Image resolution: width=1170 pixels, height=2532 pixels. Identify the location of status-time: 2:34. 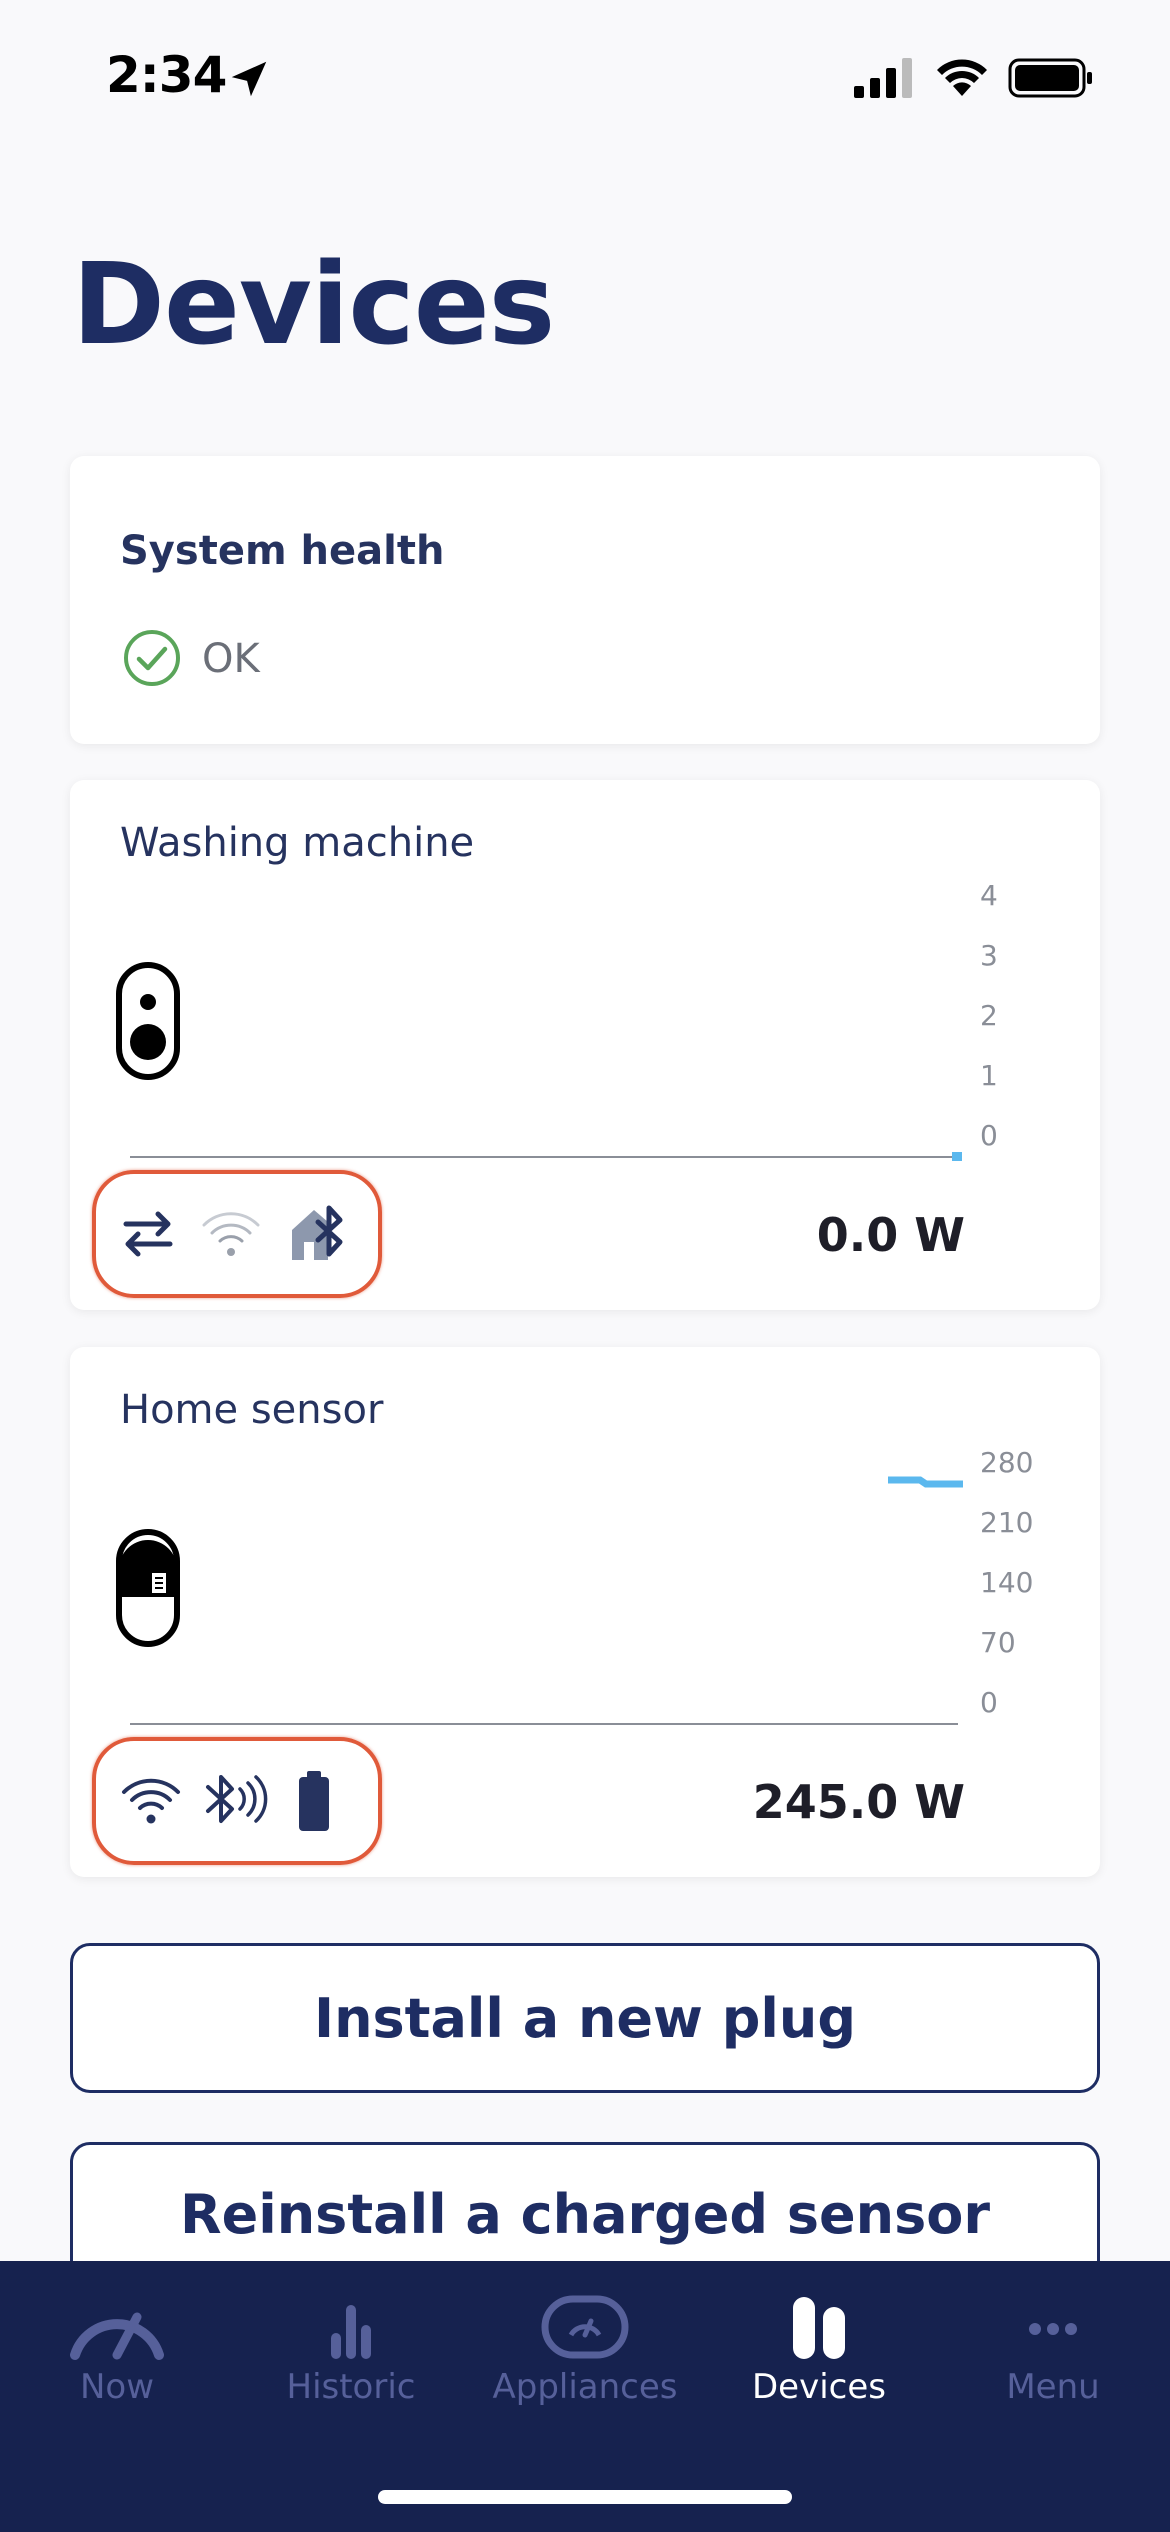
(166, 75).